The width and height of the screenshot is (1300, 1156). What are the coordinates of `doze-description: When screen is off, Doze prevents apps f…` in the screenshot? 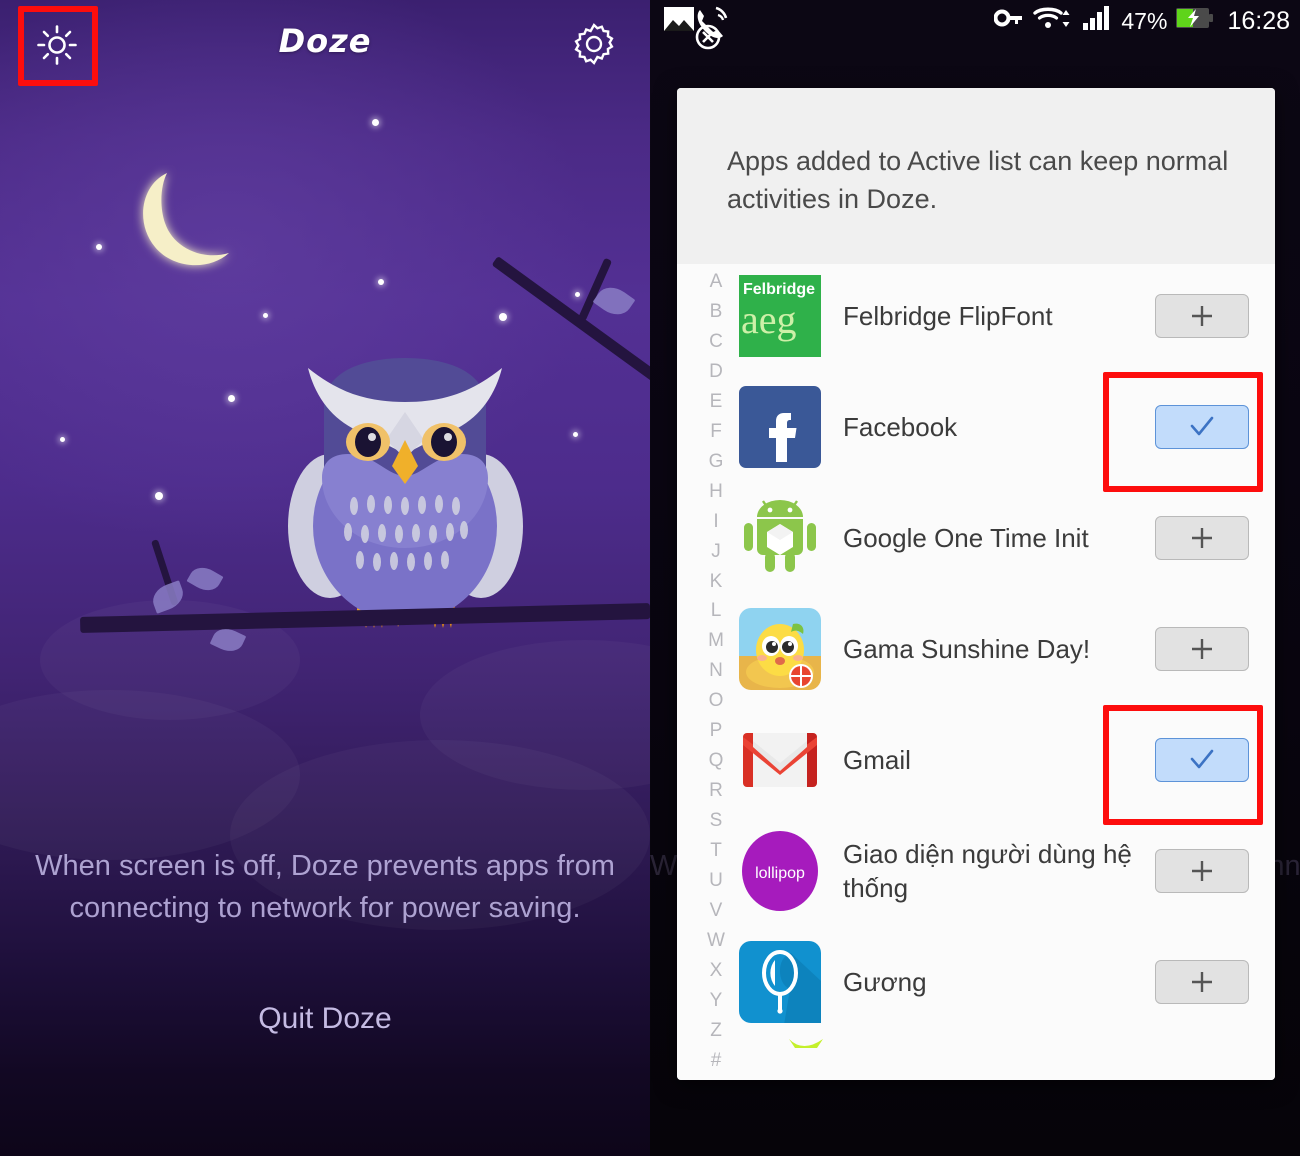 It's located at (325, 887).